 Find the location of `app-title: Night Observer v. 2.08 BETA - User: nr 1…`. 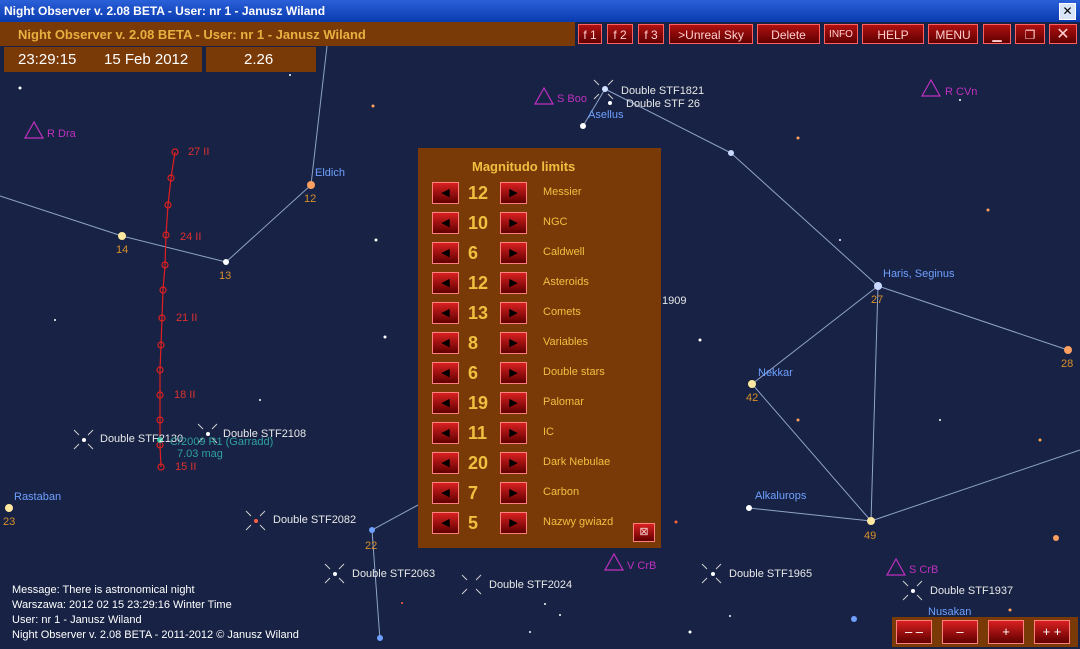

app-title: Night Observer v. 2.08 BETA - User: nr 1… is located at coordinates (192, 34).